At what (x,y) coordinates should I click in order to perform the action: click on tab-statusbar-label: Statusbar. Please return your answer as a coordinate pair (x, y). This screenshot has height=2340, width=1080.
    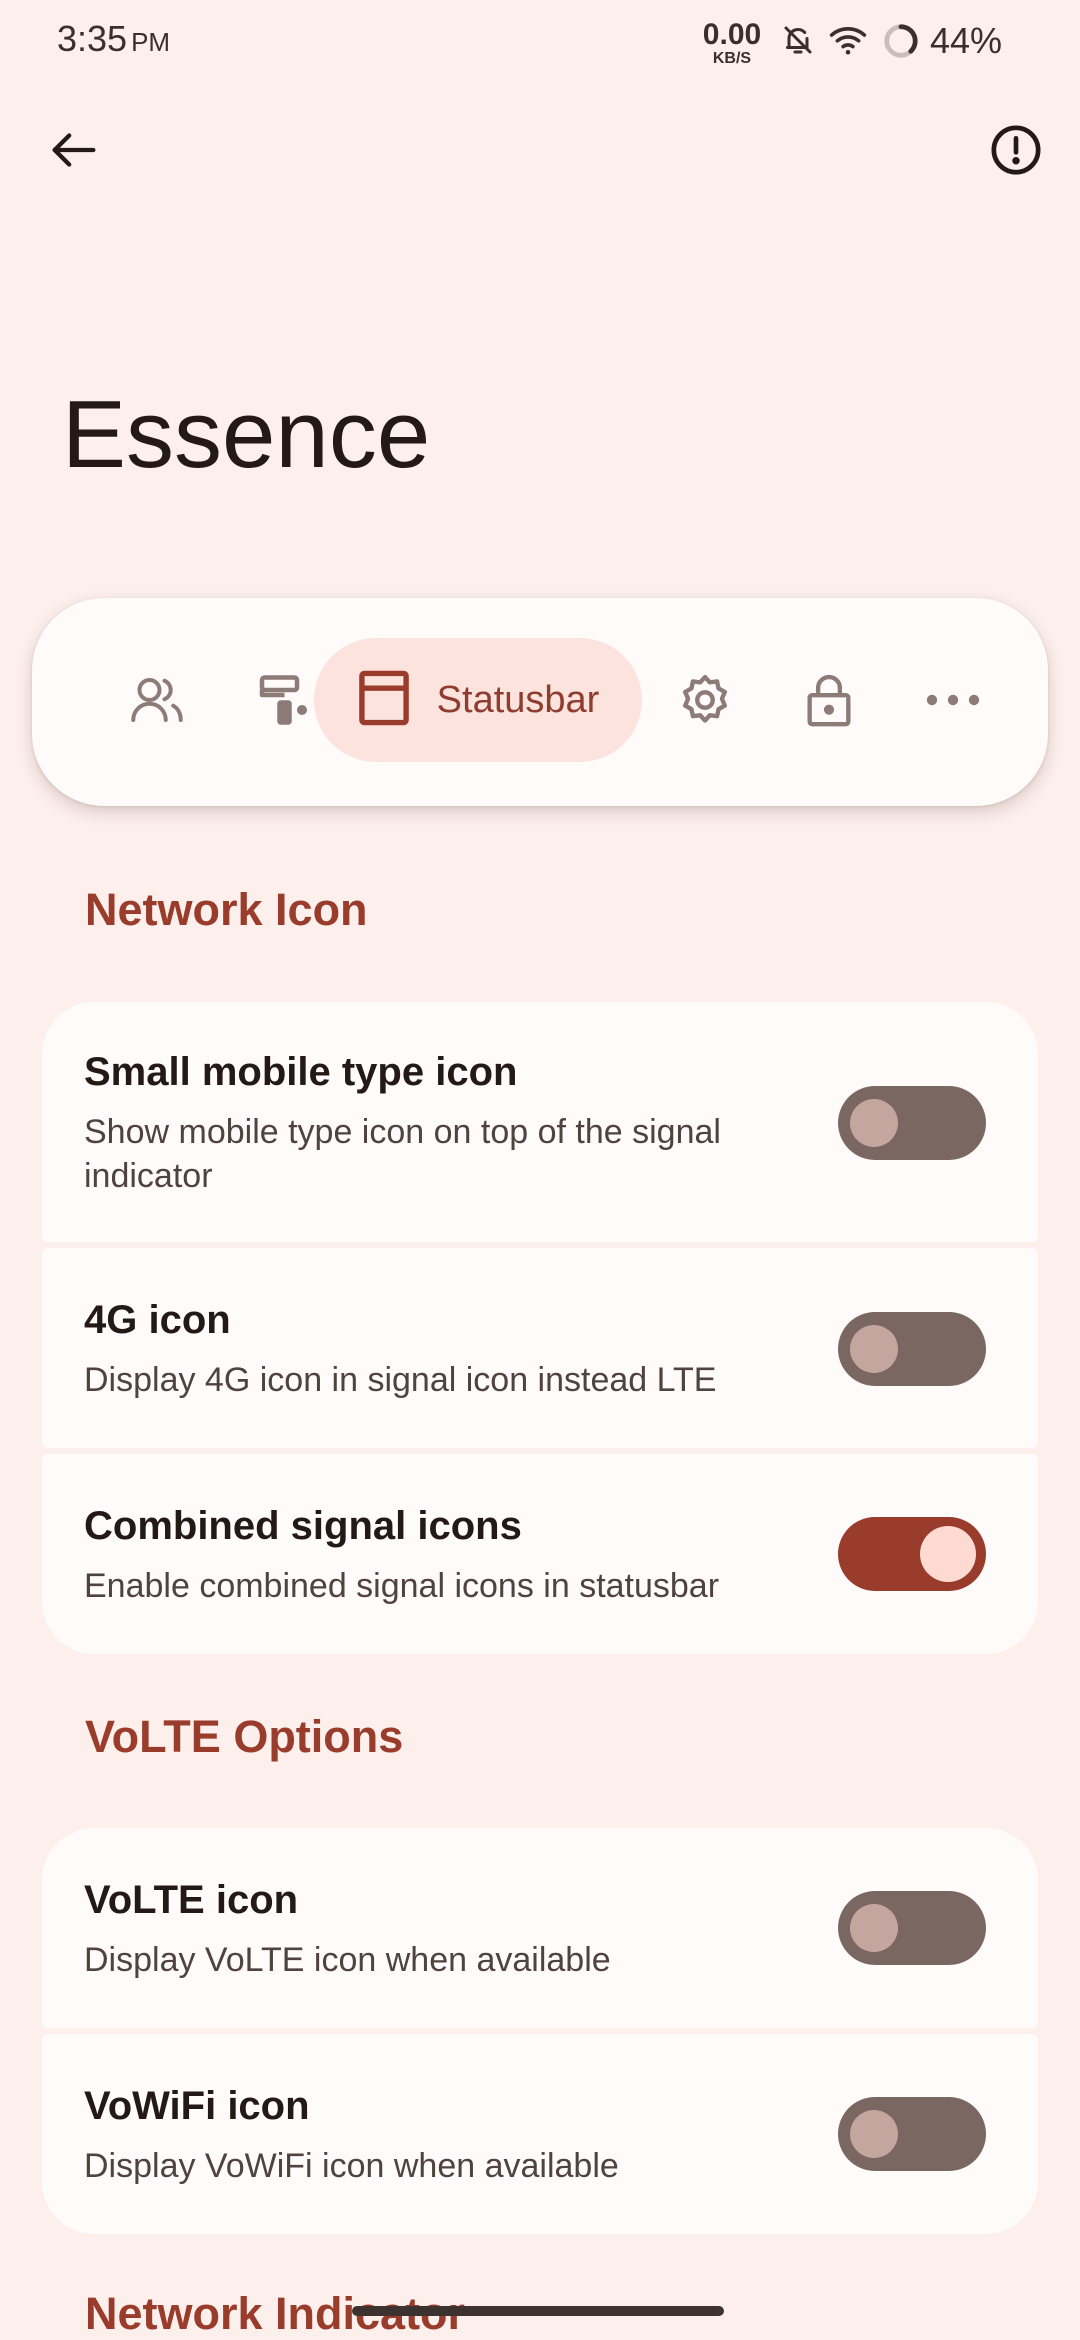
    Looking at the image, I should click on (518, 699).